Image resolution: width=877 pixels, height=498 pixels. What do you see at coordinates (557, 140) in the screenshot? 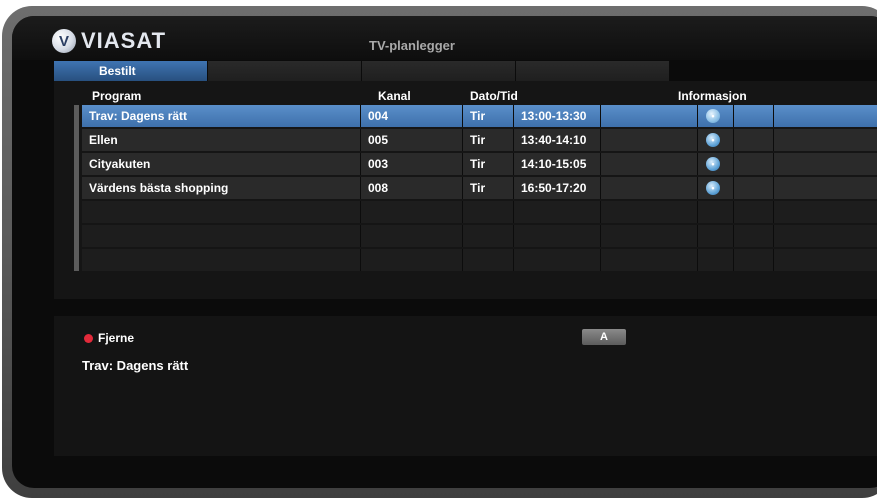
I see `cell-tid: 13:40-14:10` at bounding box center [557, 140].